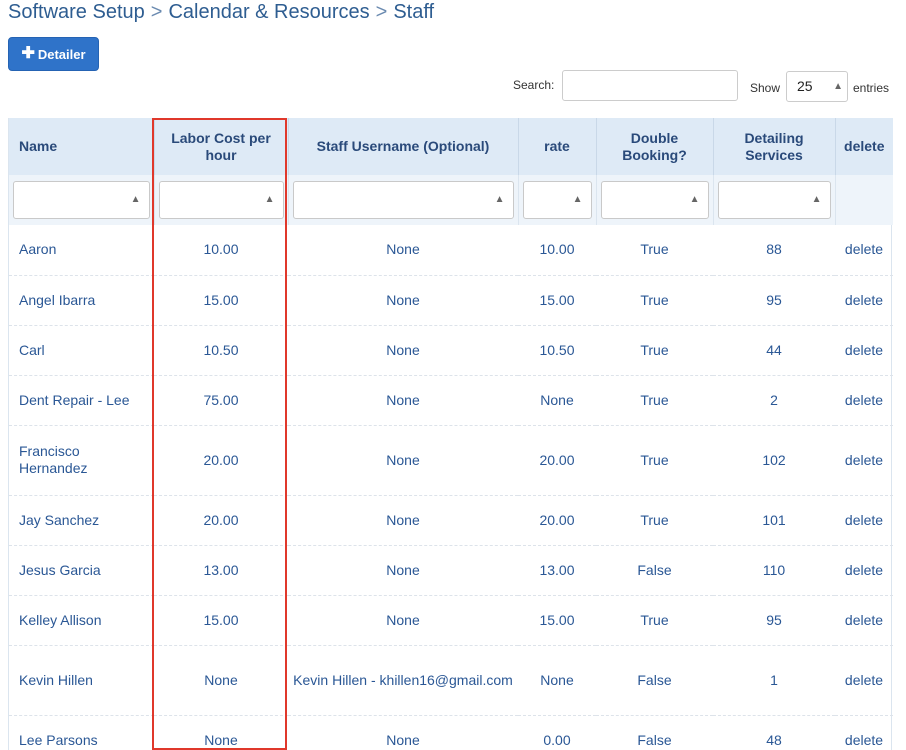  What do you see at coordinates (817, 86) in the screenshot?
I see `page-length-select: 25 ▲` at bounding box center [817, 86].